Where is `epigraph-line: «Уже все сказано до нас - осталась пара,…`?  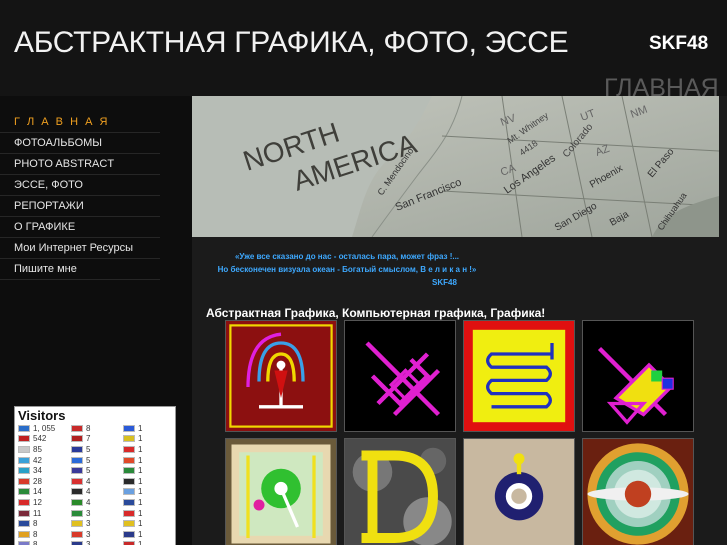 epigraph-line: «Уже все сказано до нас - осталась пара,… is located at coordinates (347, 256).